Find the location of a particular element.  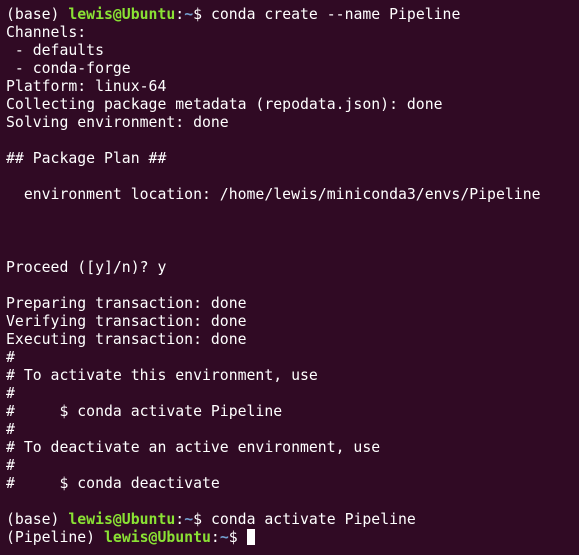

output-line: # $ conda activate Pipeline is located at coordinates (144, 412).